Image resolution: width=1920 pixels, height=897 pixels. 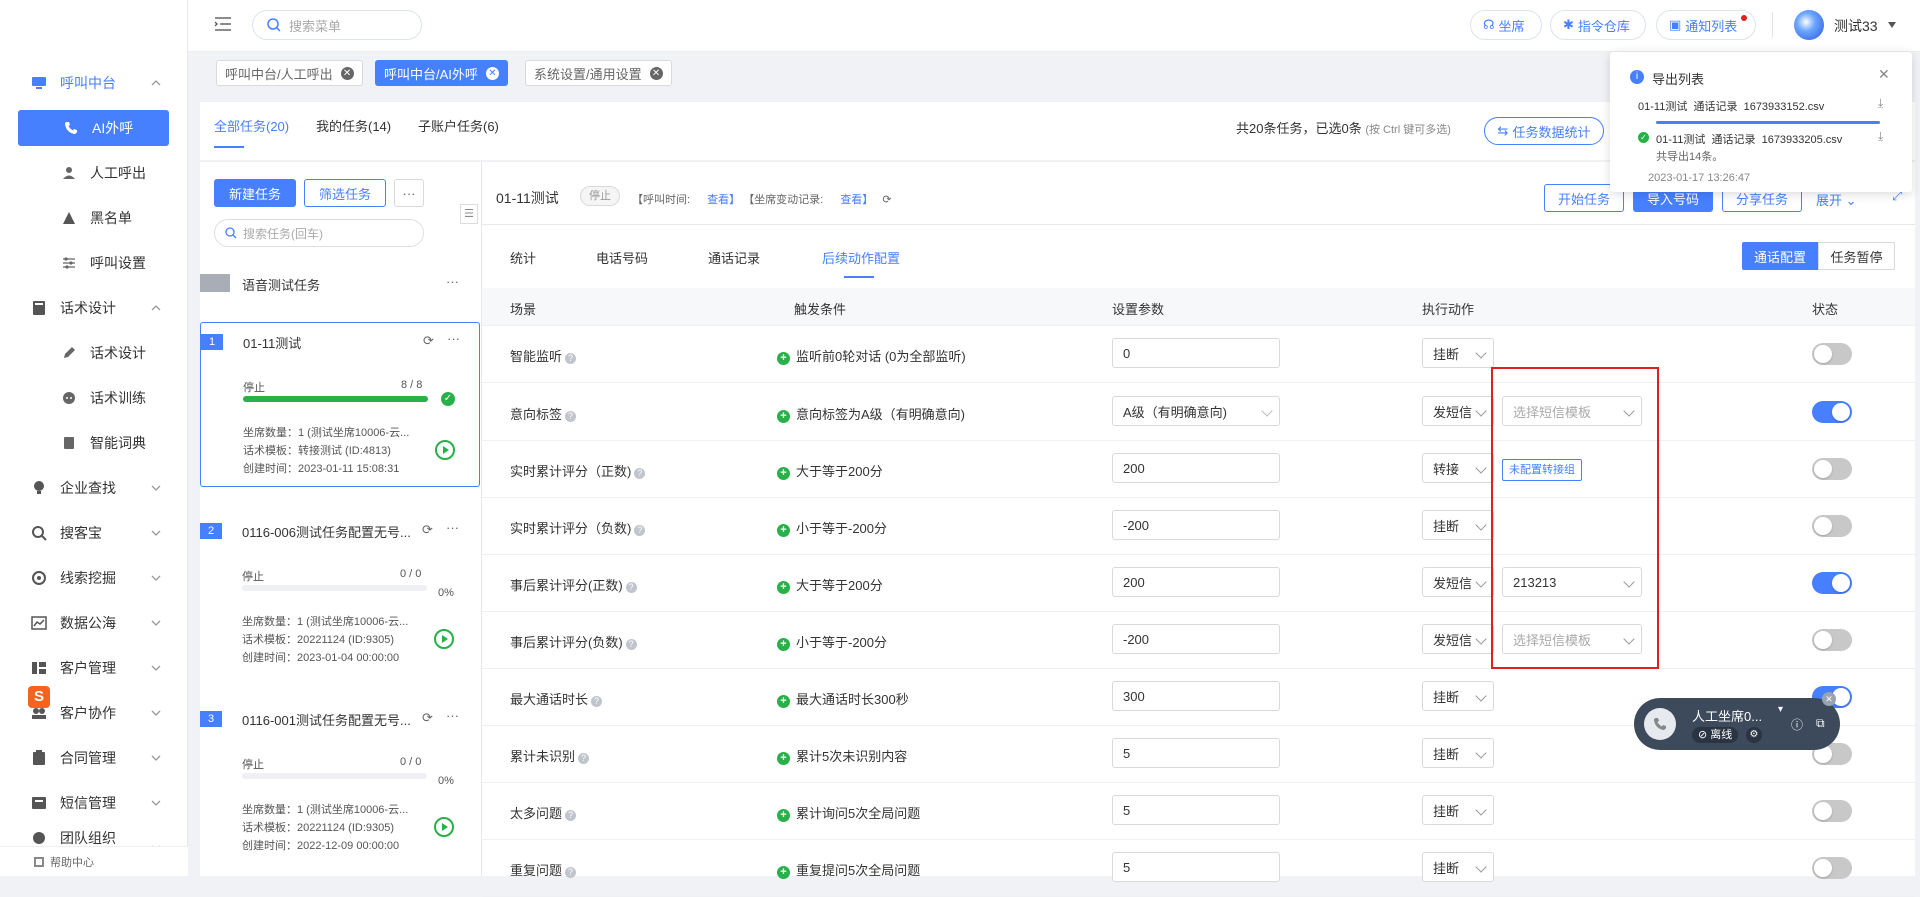 What do you see at coordinates (458, 125) in the screenshot?
I see `tab-sub-tasks: 子账户任务(6)` at bounding box center [458, 125].